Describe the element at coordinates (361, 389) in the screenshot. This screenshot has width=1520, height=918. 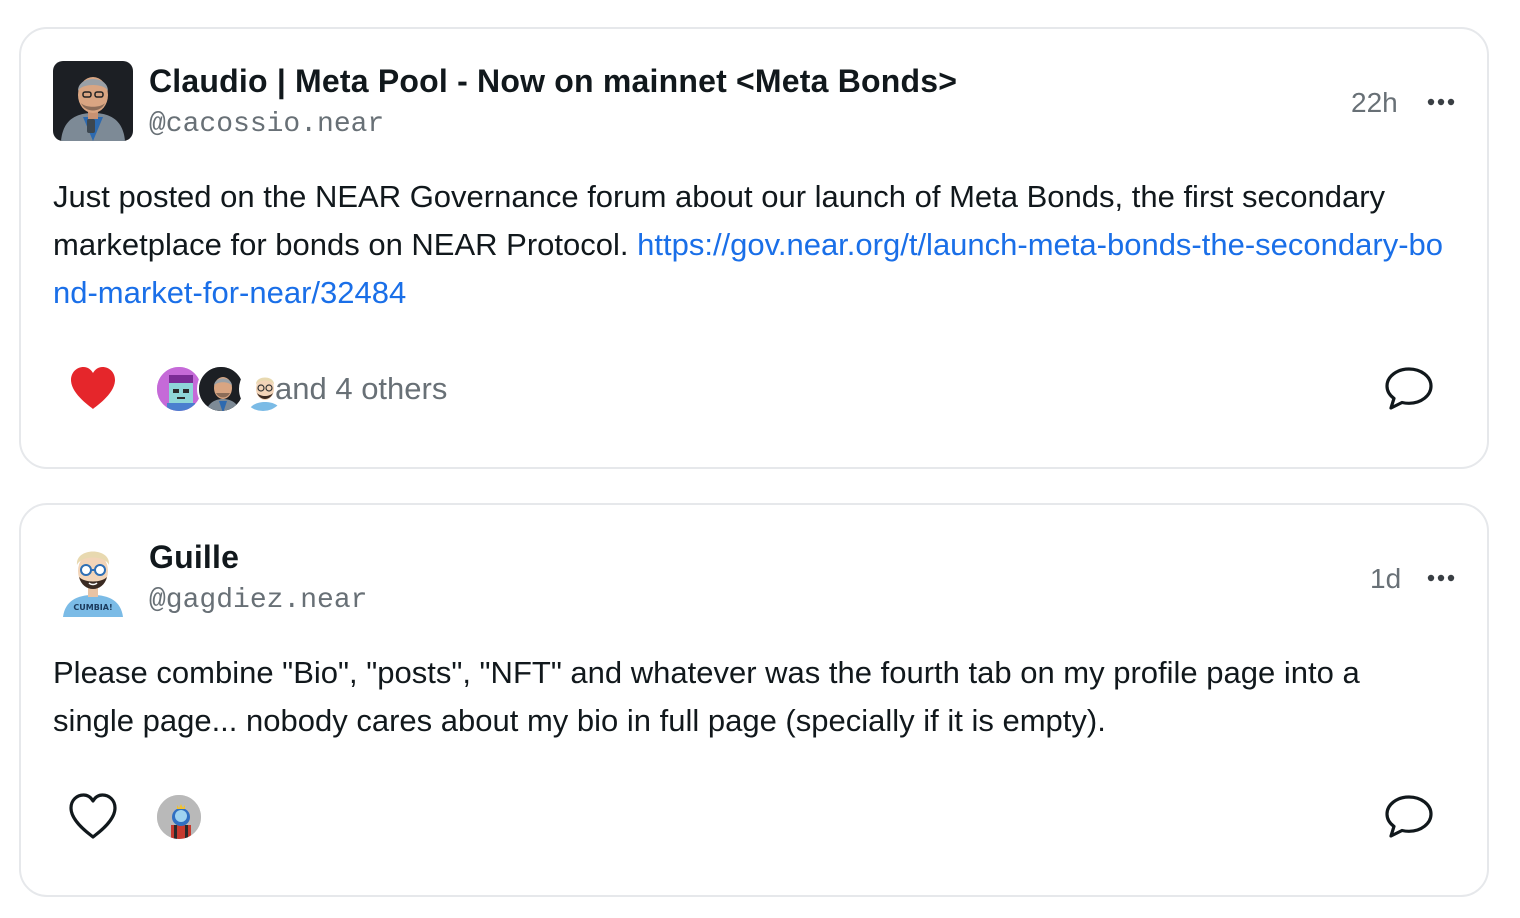
I see `likers-count-text: and 4 others` at that location.